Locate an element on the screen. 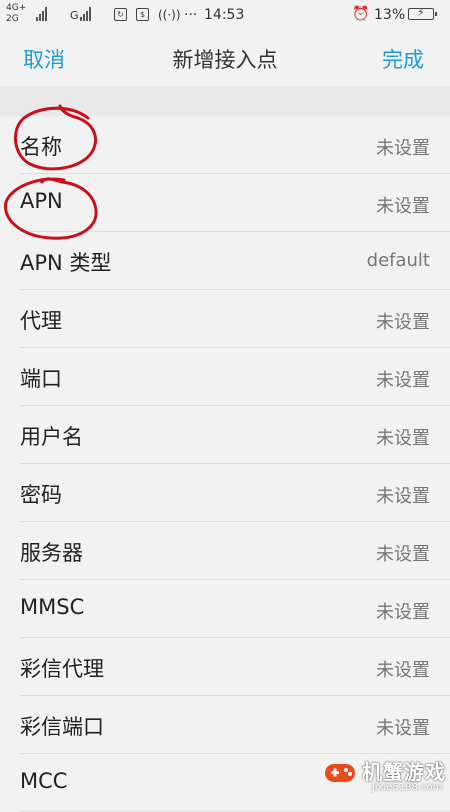 This screenshot has height=812, width=450. item-label: APN is located at coordinates (41, 201).